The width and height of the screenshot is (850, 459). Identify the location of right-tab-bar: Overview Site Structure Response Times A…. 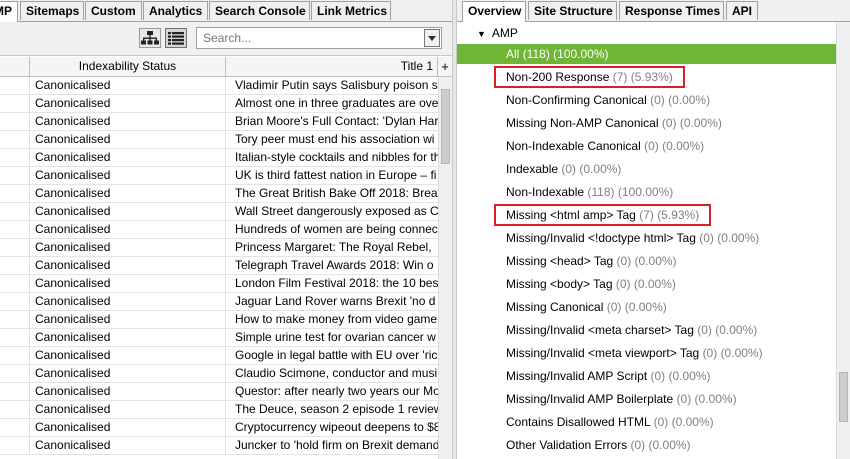
(653, 11).